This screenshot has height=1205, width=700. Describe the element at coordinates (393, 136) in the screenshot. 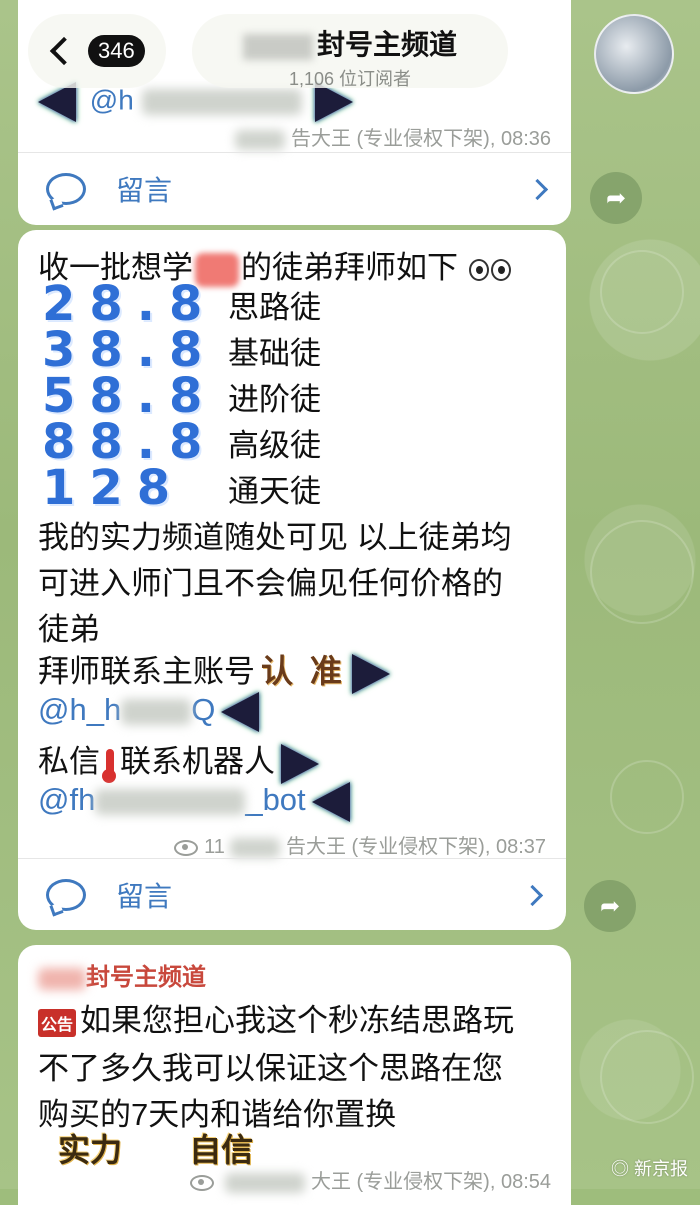

I see `post1-meta: 告大王 (专业侵权下架), 08:36` at that location.